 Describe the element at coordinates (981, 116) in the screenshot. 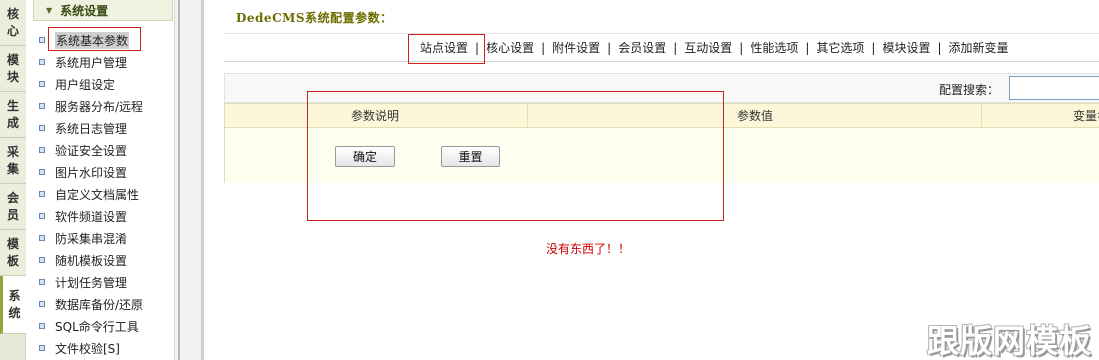

I see `column-divider` at that location.